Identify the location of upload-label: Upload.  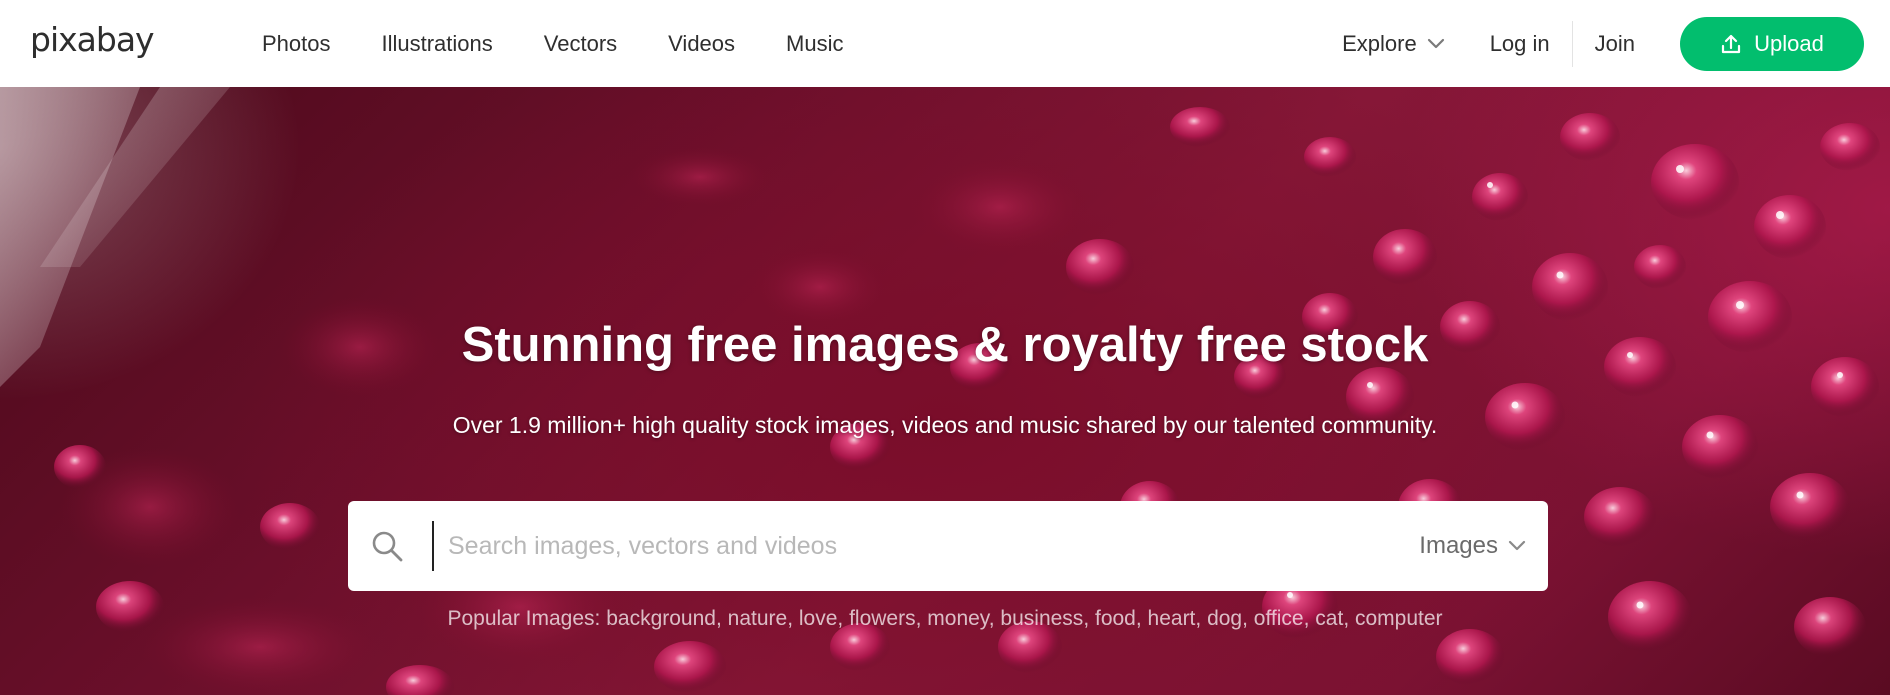
(1789, 43).